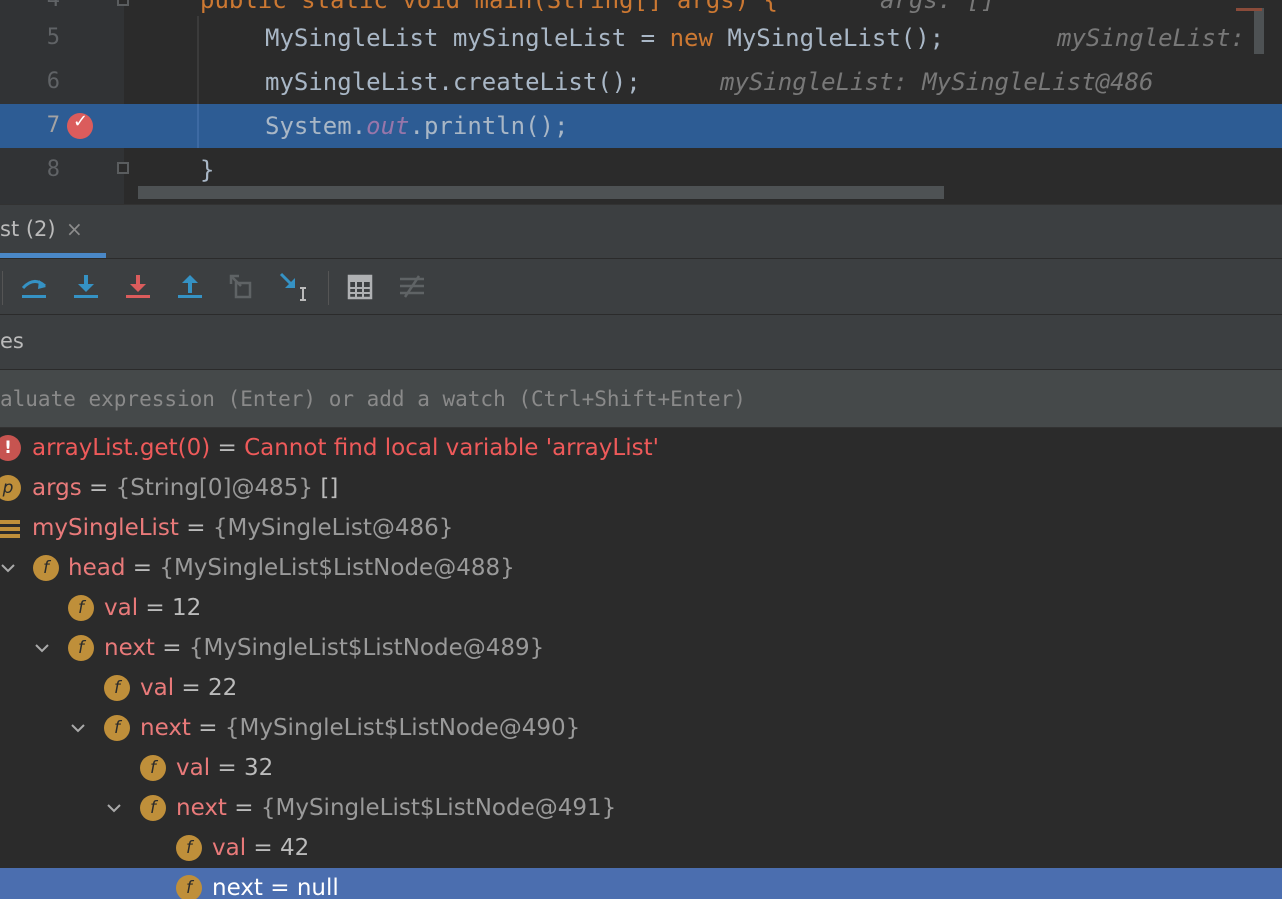 Image resolution: width=1282 pixels, height=899 pixels. Describe the element at coordinates (641, 528) in the screenshot. I see `tree-row-mysinglelist: mySingleList = {MySingleList@486}` at that location.